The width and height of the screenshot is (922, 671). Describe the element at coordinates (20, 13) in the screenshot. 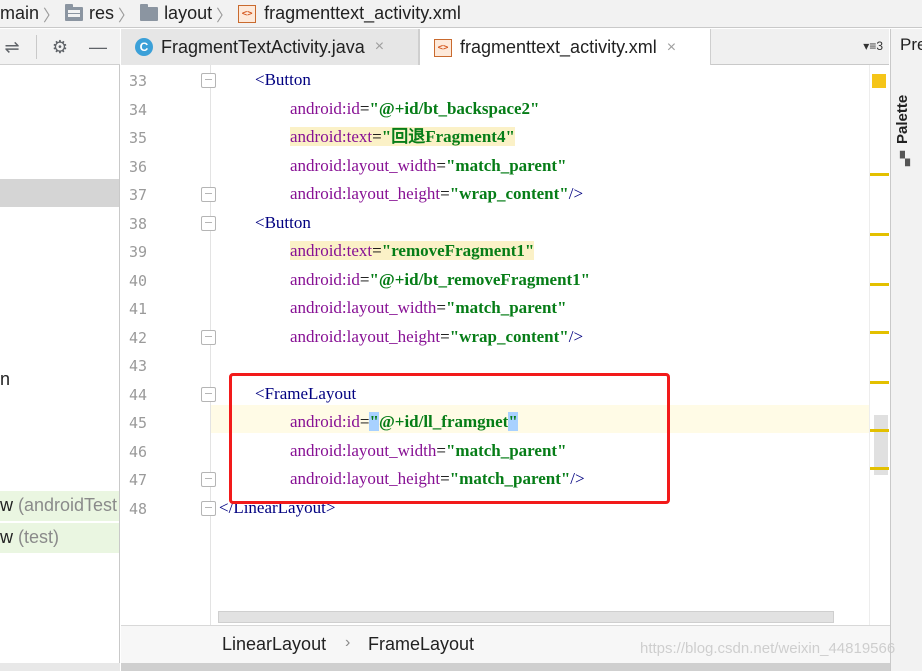

I see `breadcrumb-label: main` at that location.